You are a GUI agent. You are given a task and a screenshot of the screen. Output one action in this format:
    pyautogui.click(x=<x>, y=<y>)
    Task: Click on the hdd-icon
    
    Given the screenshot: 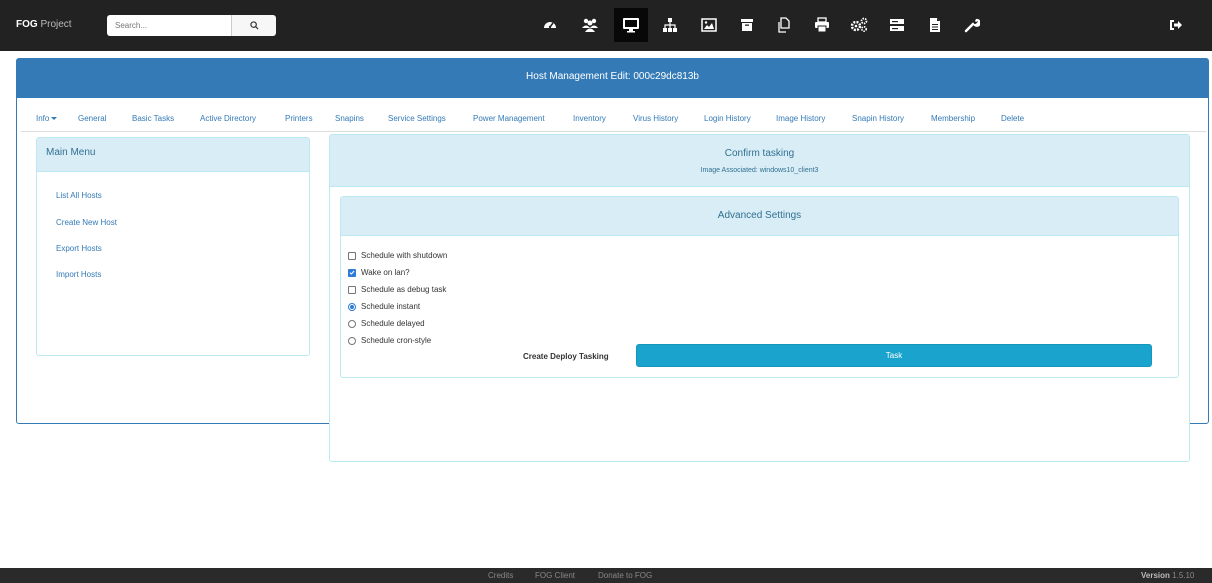 What is the action you would take?
    pyautogui.click(x=897, y=25)
    